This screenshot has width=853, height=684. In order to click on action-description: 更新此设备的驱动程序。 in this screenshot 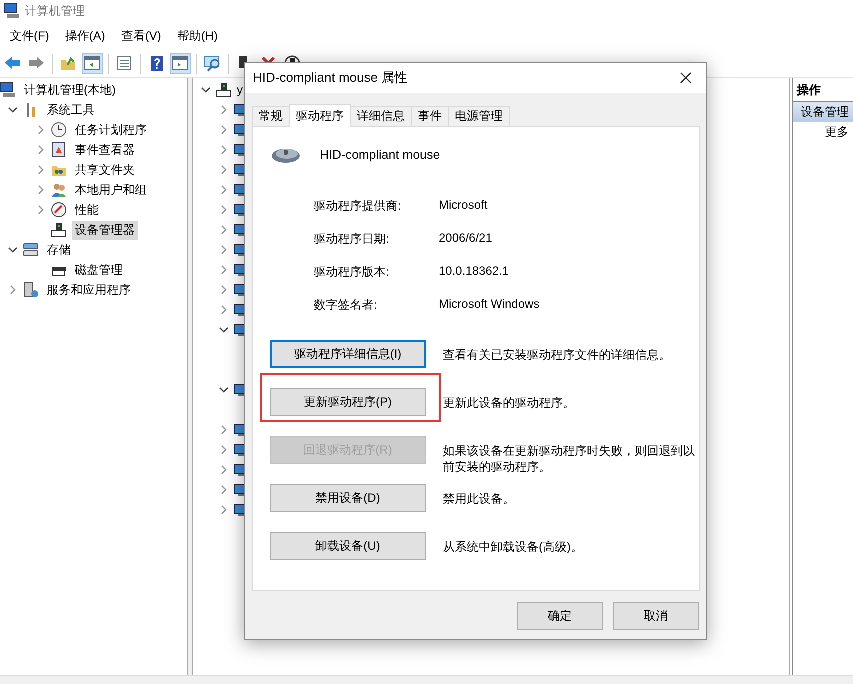, I will do `click(509, 403)`.